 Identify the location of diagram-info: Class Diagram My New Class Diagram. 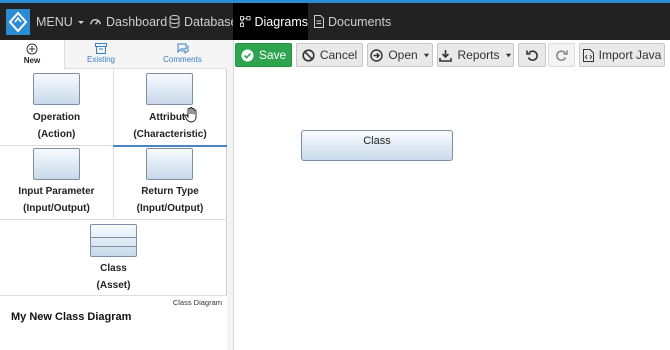
(113, 322).